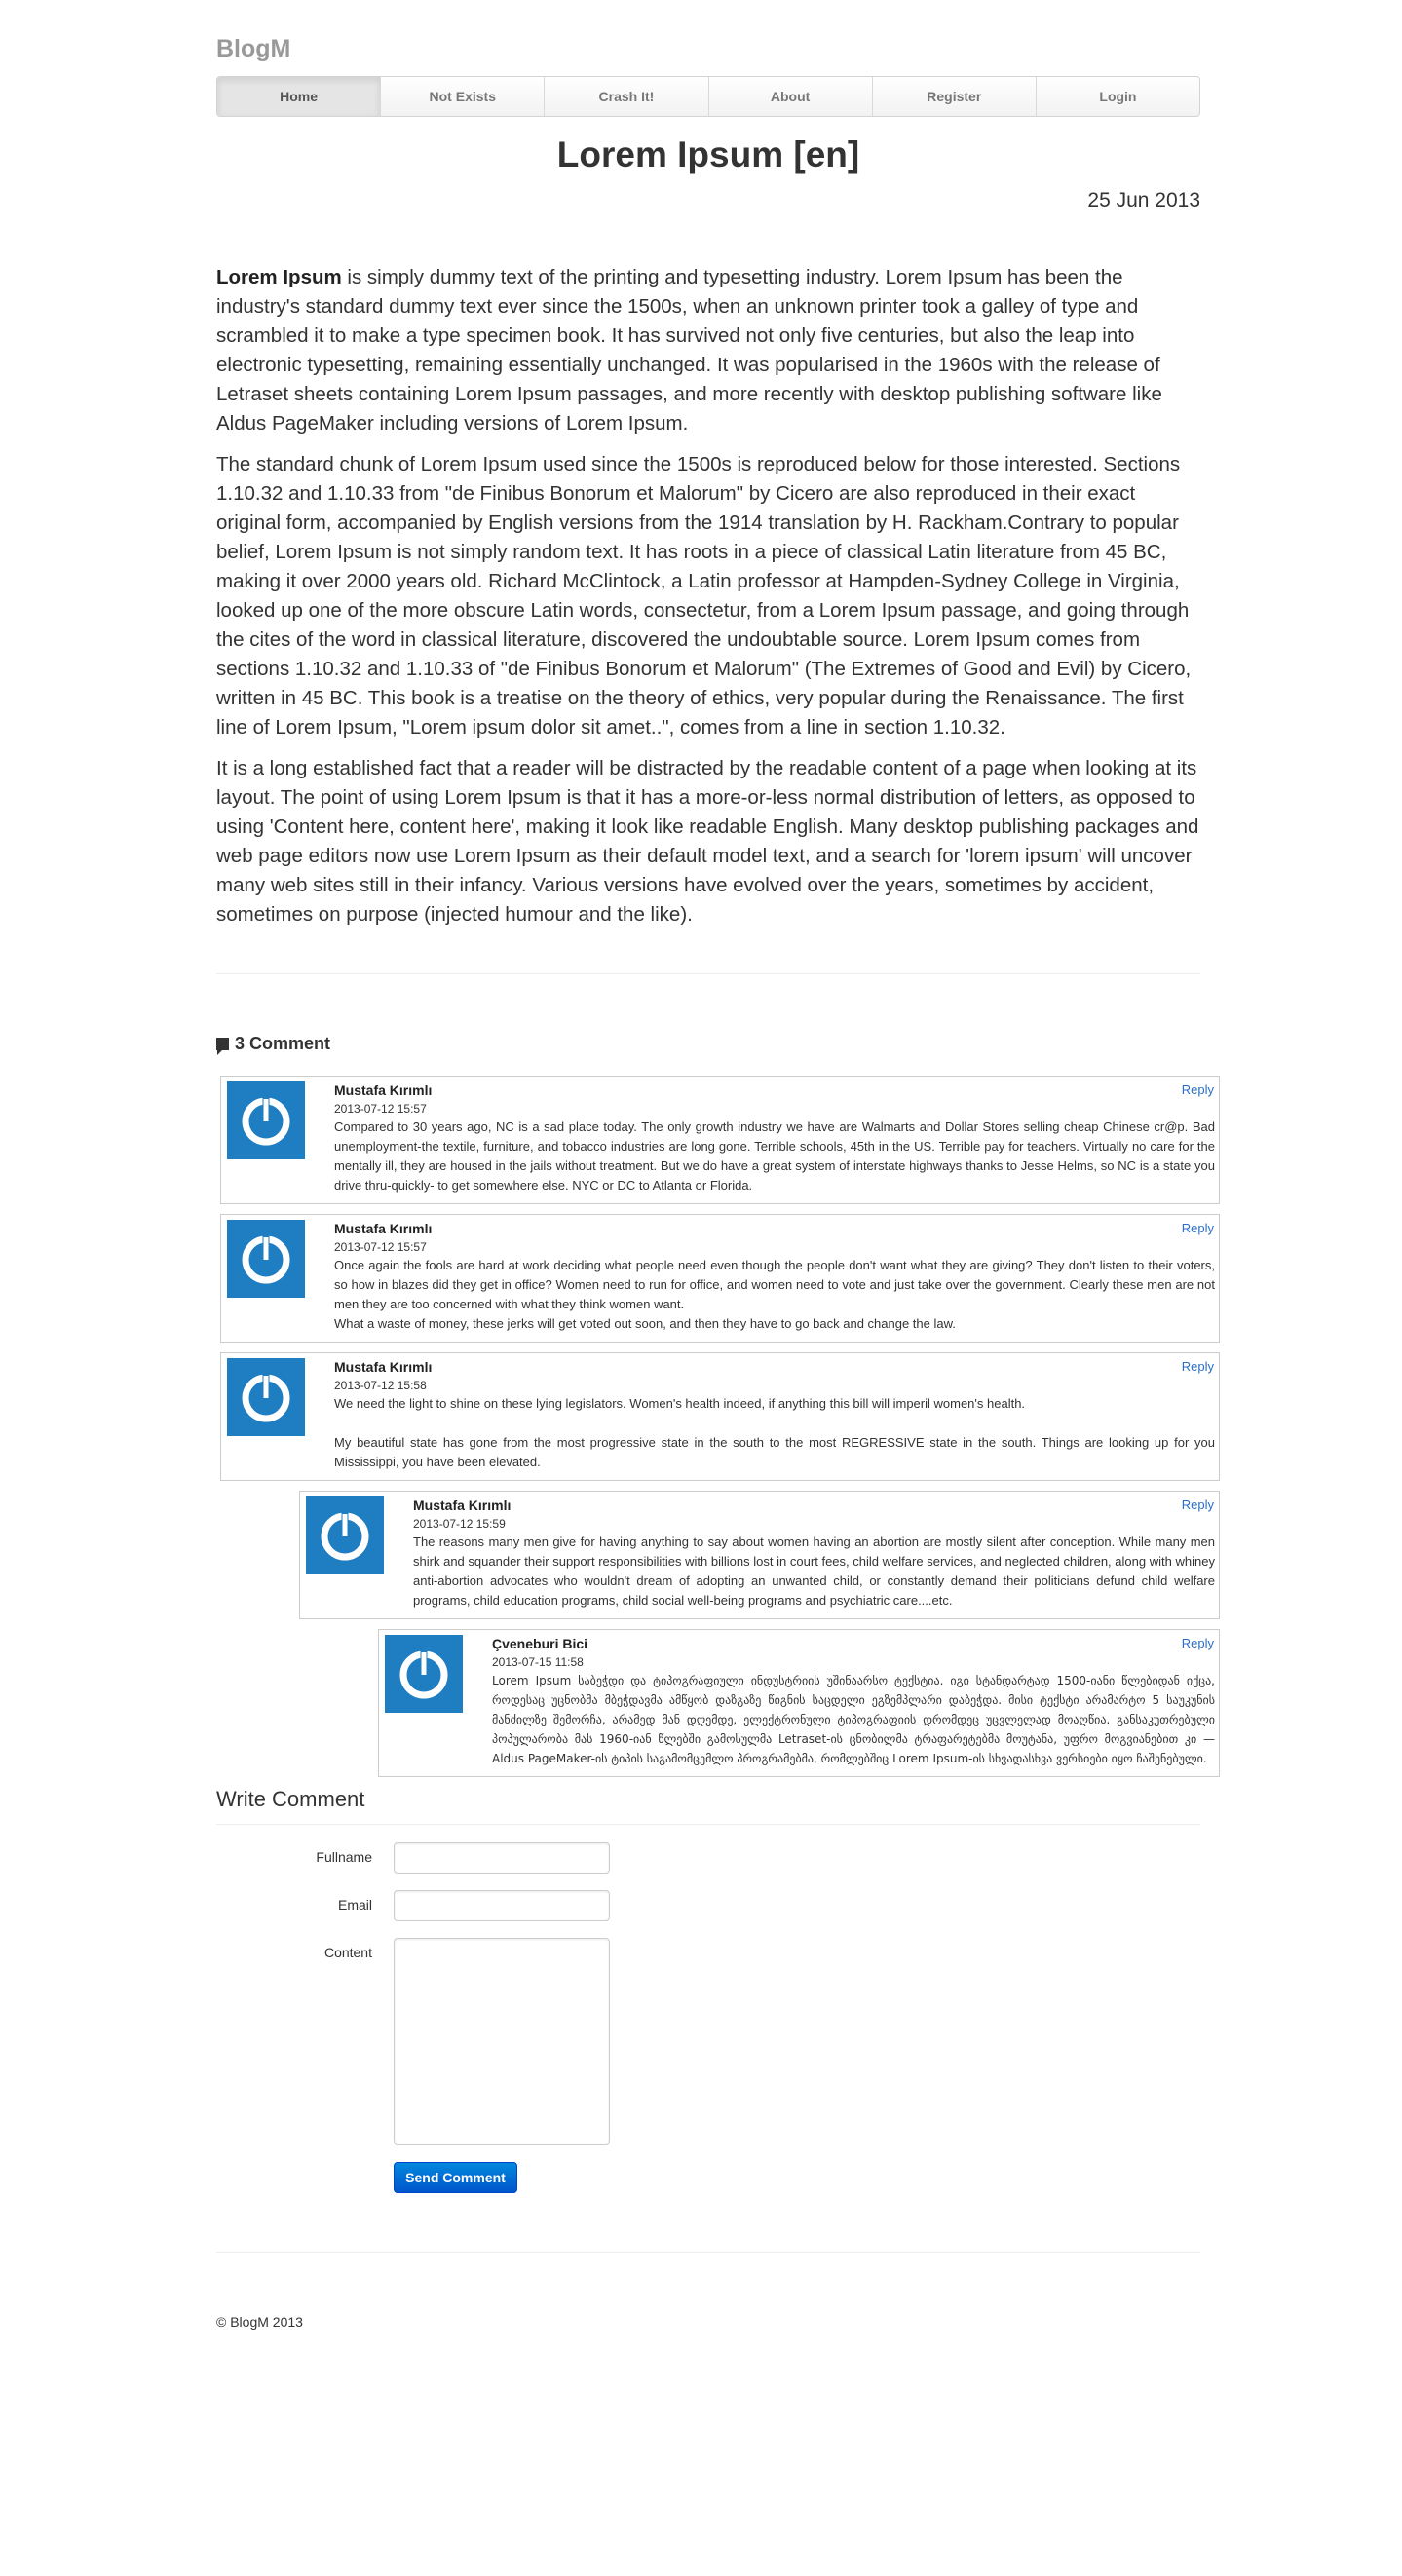 This screenshot has width=1402, height=2576. I want to click on nav-home: Home, so click(299, 96).